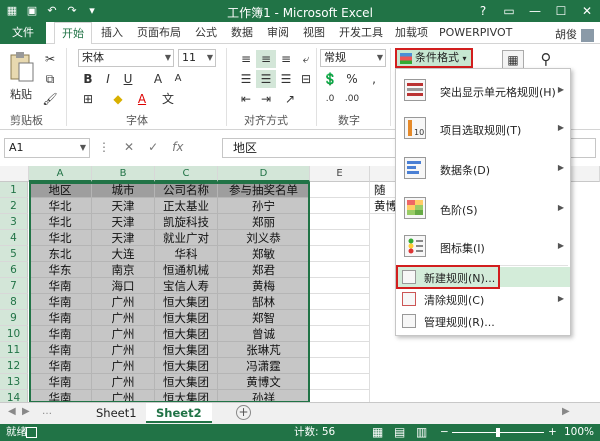 This screenshot has height=441, width=600. Describe the element at coordinates (14, 254) in the screenshot. I see `row-header: 5` at that location.